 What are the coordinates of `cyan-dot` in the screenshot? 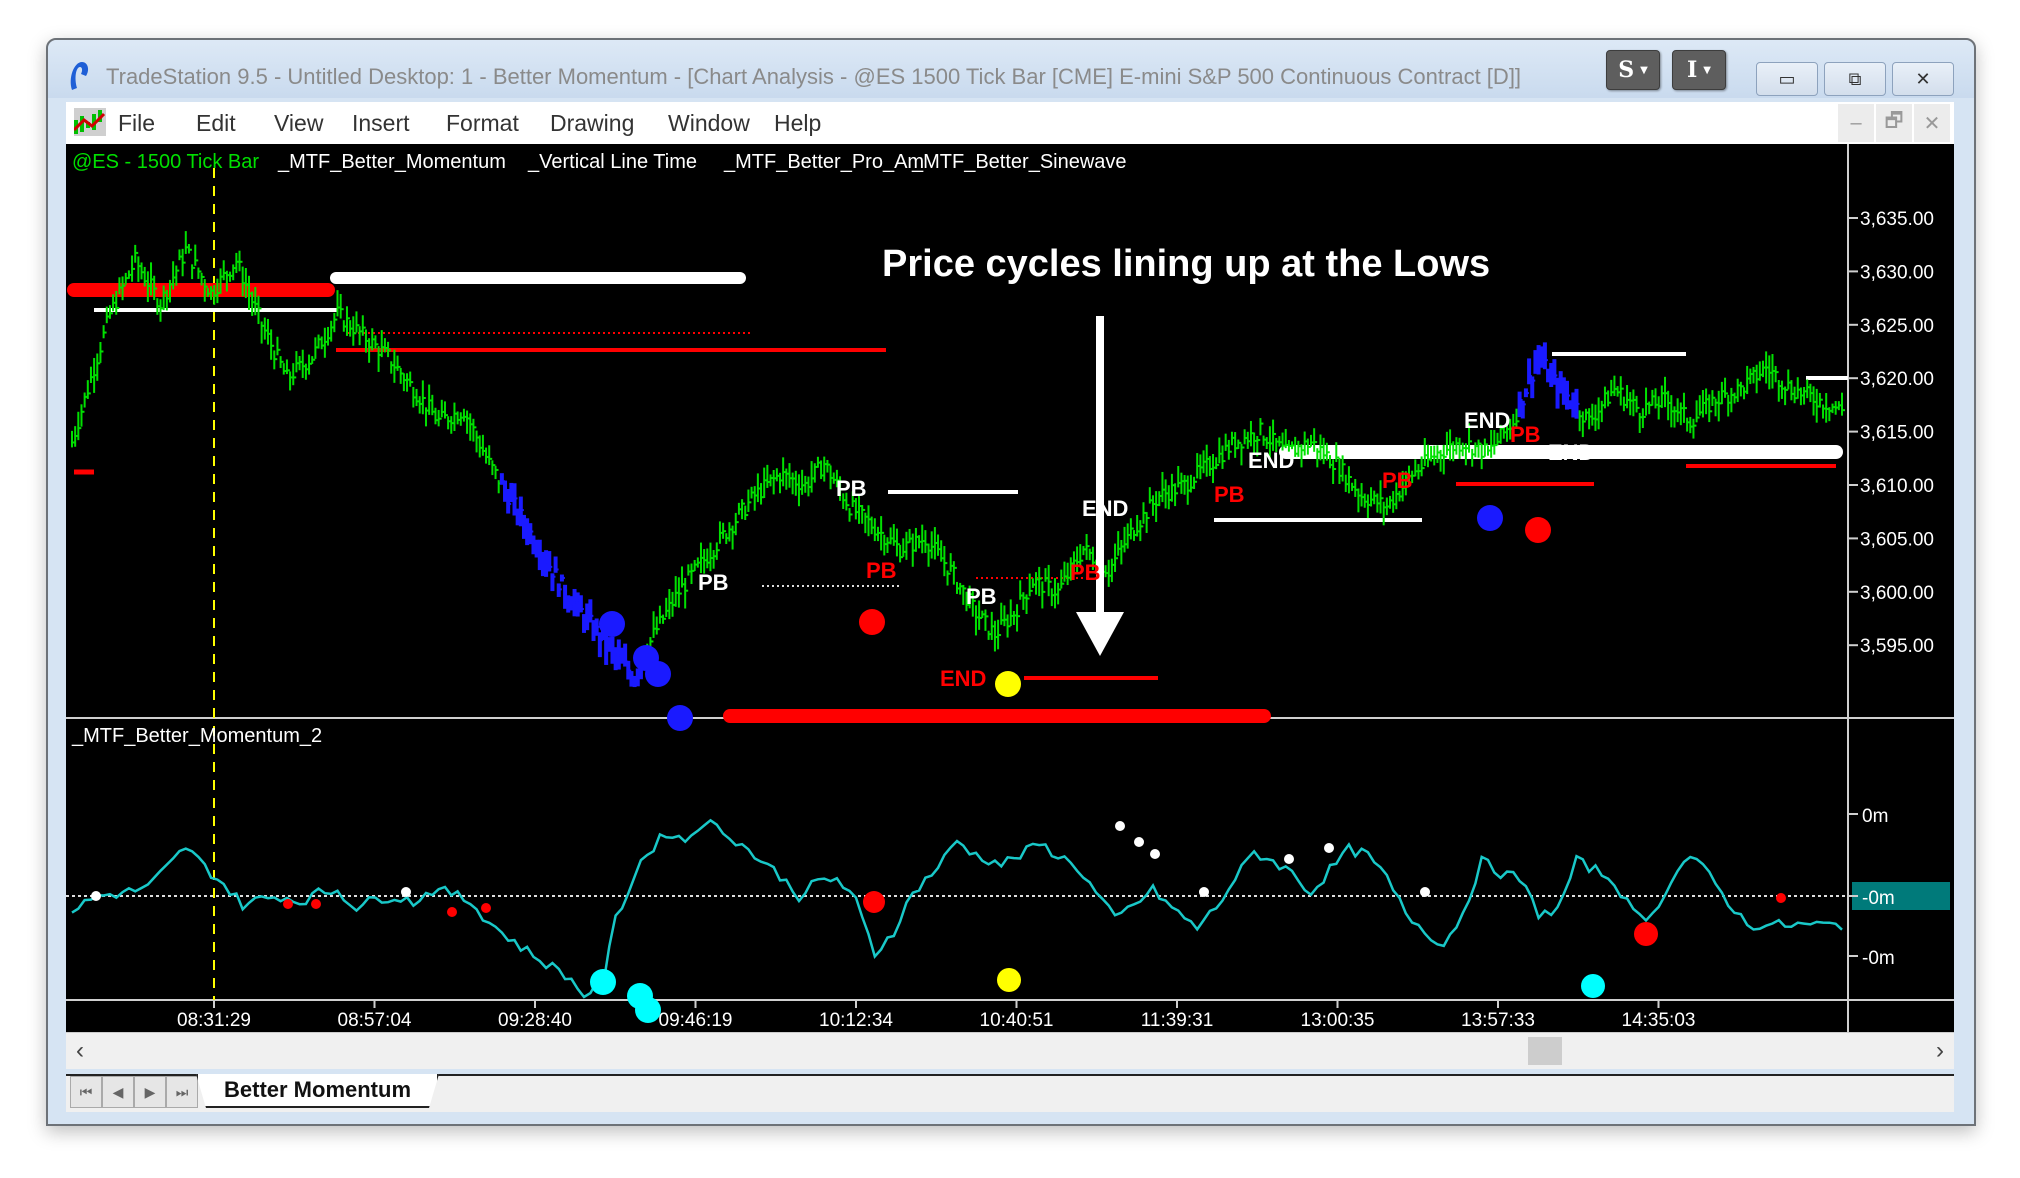 It's located at (603, 982).